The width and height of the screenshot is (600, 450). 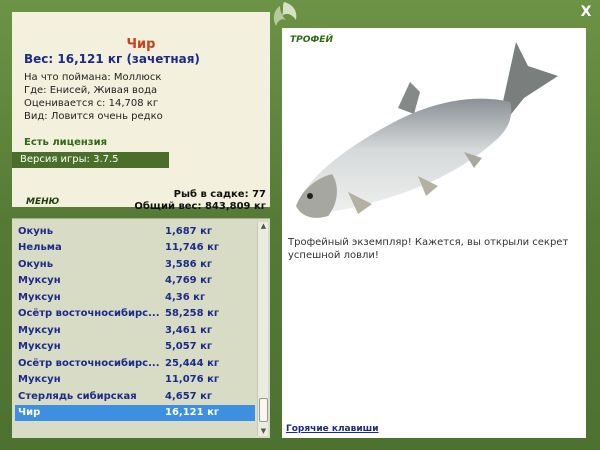 What do you see at coordinates (200, 206) in the screenshot?
I see `total-weight: Общий вес: 843,809 кг` at bounding box center [200, 206].